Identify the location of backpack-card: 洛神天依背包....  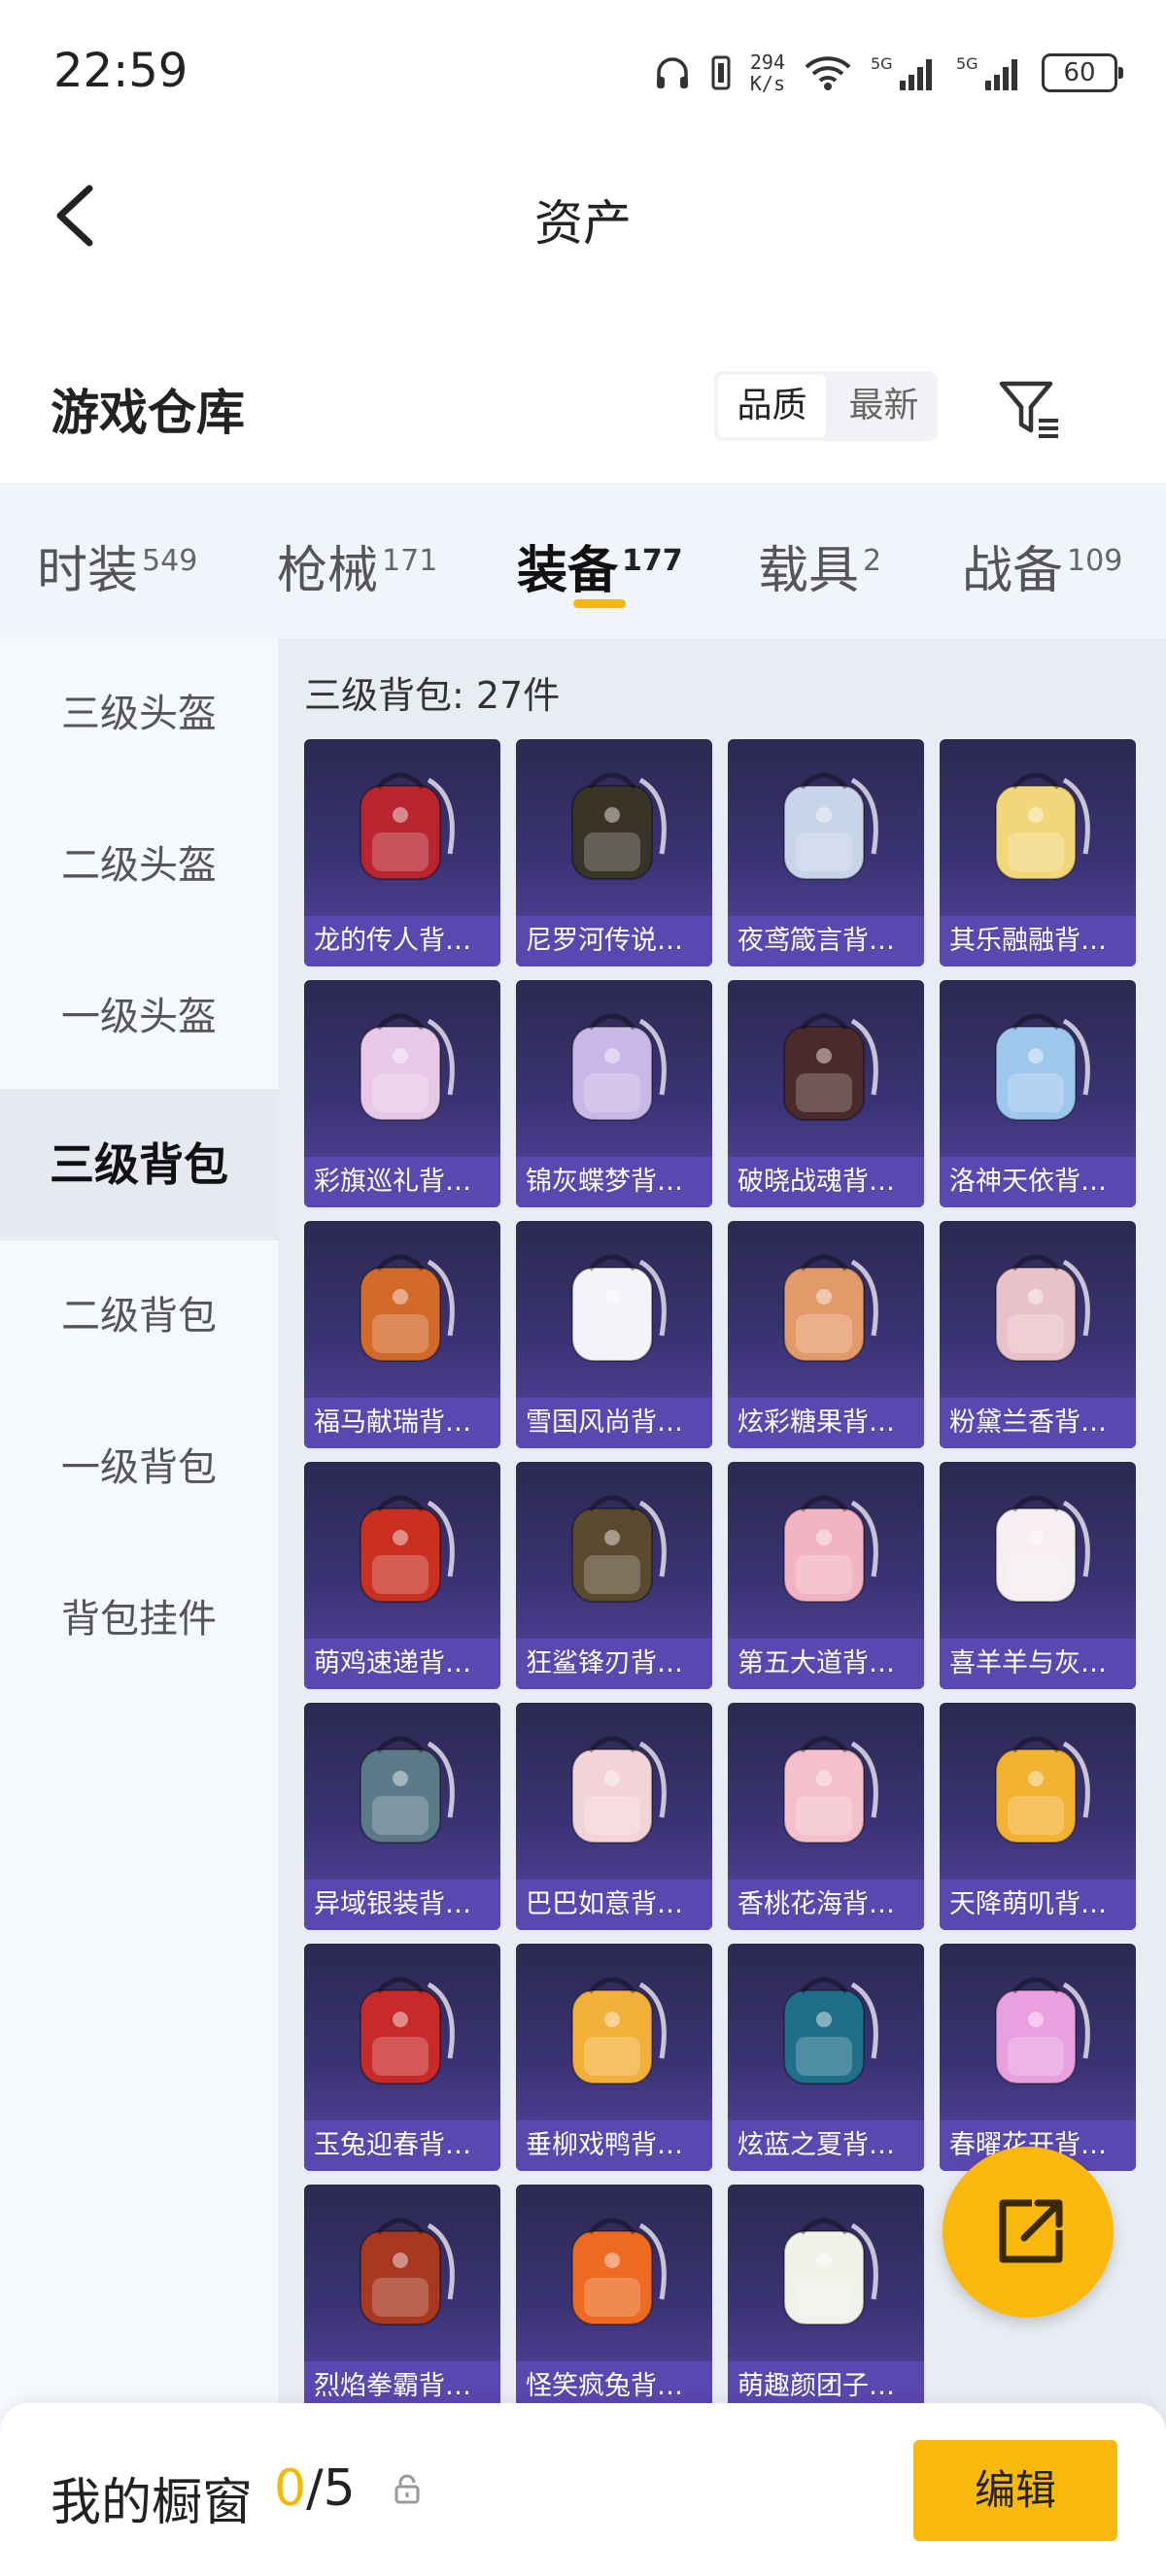
(1038, 1093).